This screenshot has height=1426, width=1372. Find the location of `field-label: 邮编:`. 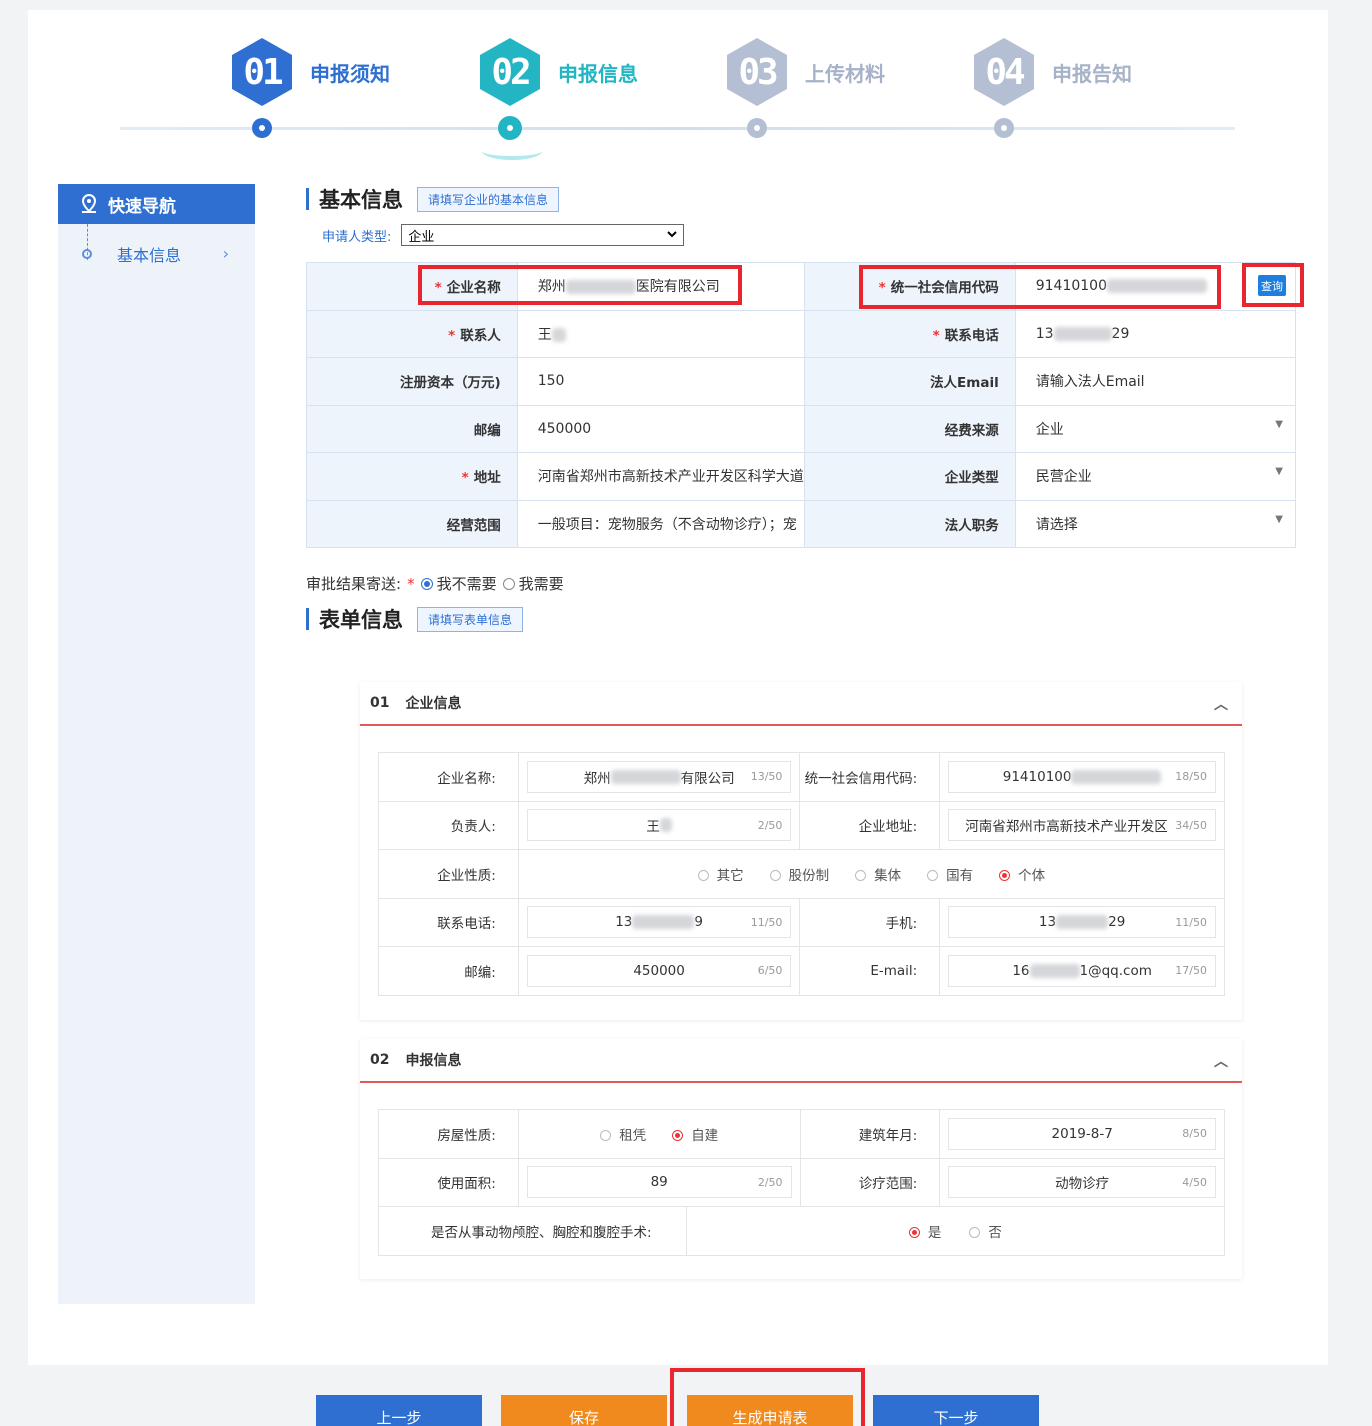

field-label: 邮编: is located at coordinates (448, 971).